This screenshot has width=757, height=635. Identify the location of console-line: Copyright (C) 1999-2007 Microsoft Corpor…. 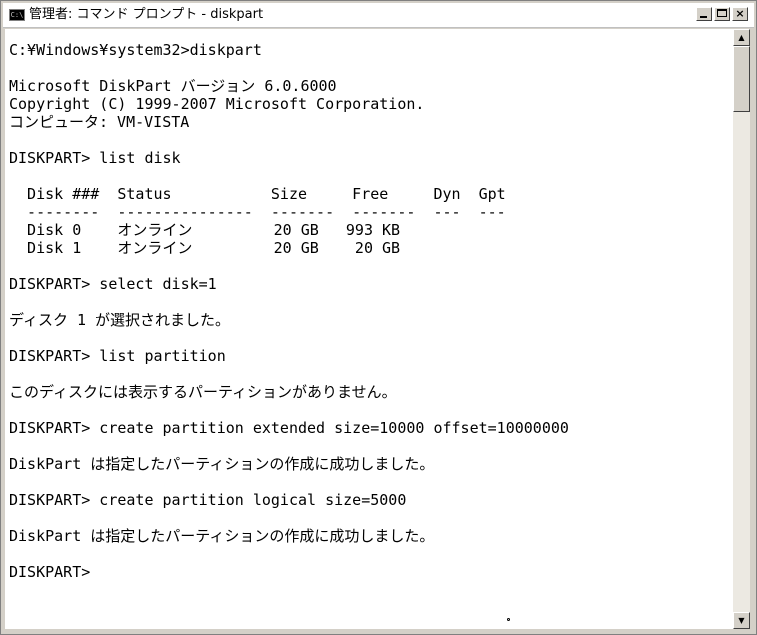
(217, 104).